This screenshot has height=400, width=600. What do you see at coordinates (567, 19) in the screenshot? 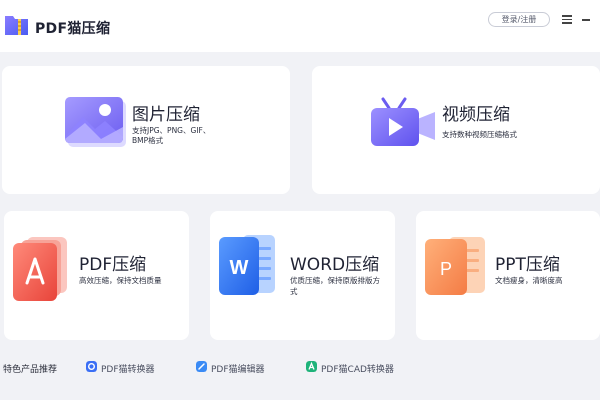
I see `hamburger-menu-icon` at bounding box center [567, 19].